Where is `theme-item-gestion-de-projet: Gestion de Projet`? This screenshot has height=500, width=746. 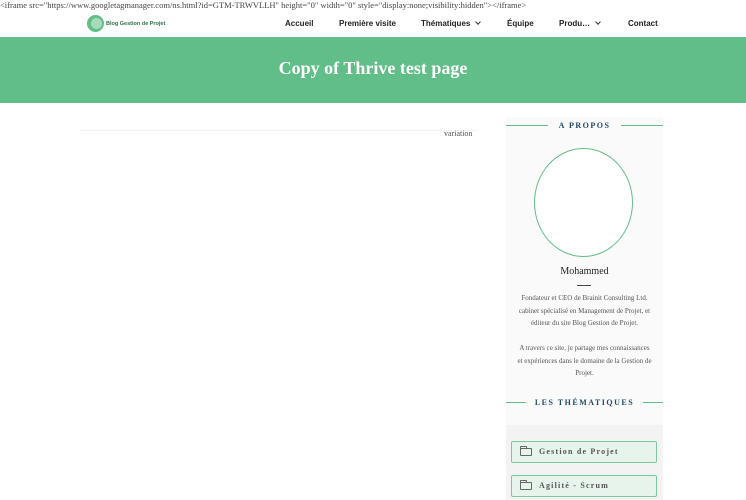
theme-item-gestion-de-projet: Gestion de Projet is located at coordinates (584, 452).